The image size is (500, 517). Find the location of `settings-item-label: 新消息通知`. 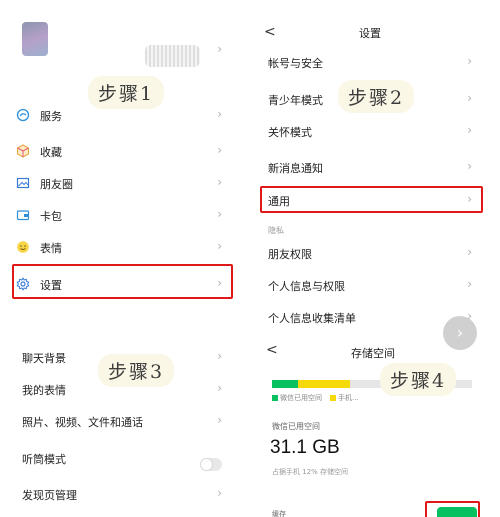

settings-item-label: 新消息通知 is located at coordinates (295, 168).